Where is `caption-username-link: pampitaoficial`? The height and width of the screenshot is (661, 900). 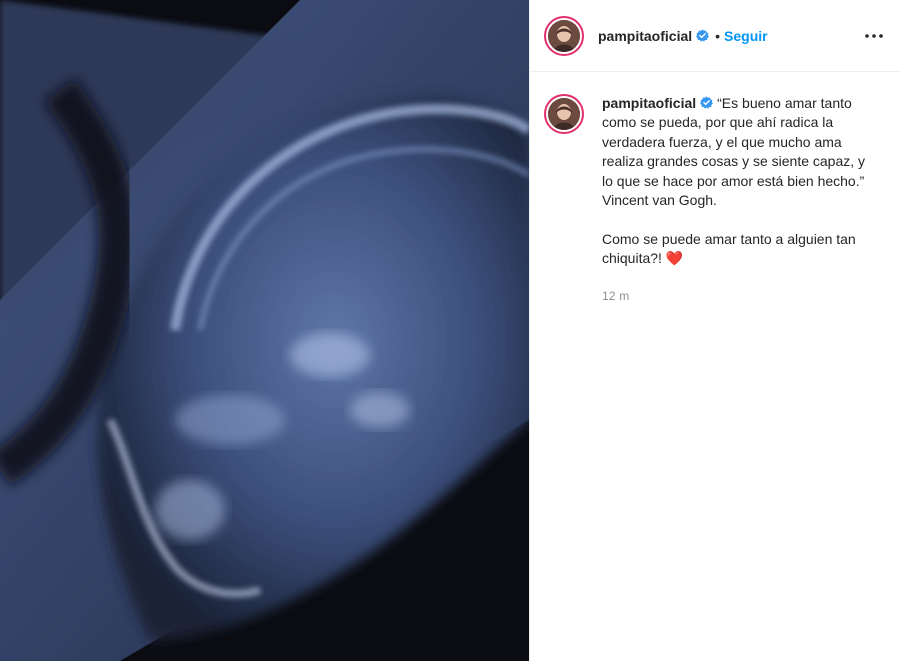 caption-username-link: pampitaoficial is located at coordinates (649, 103).